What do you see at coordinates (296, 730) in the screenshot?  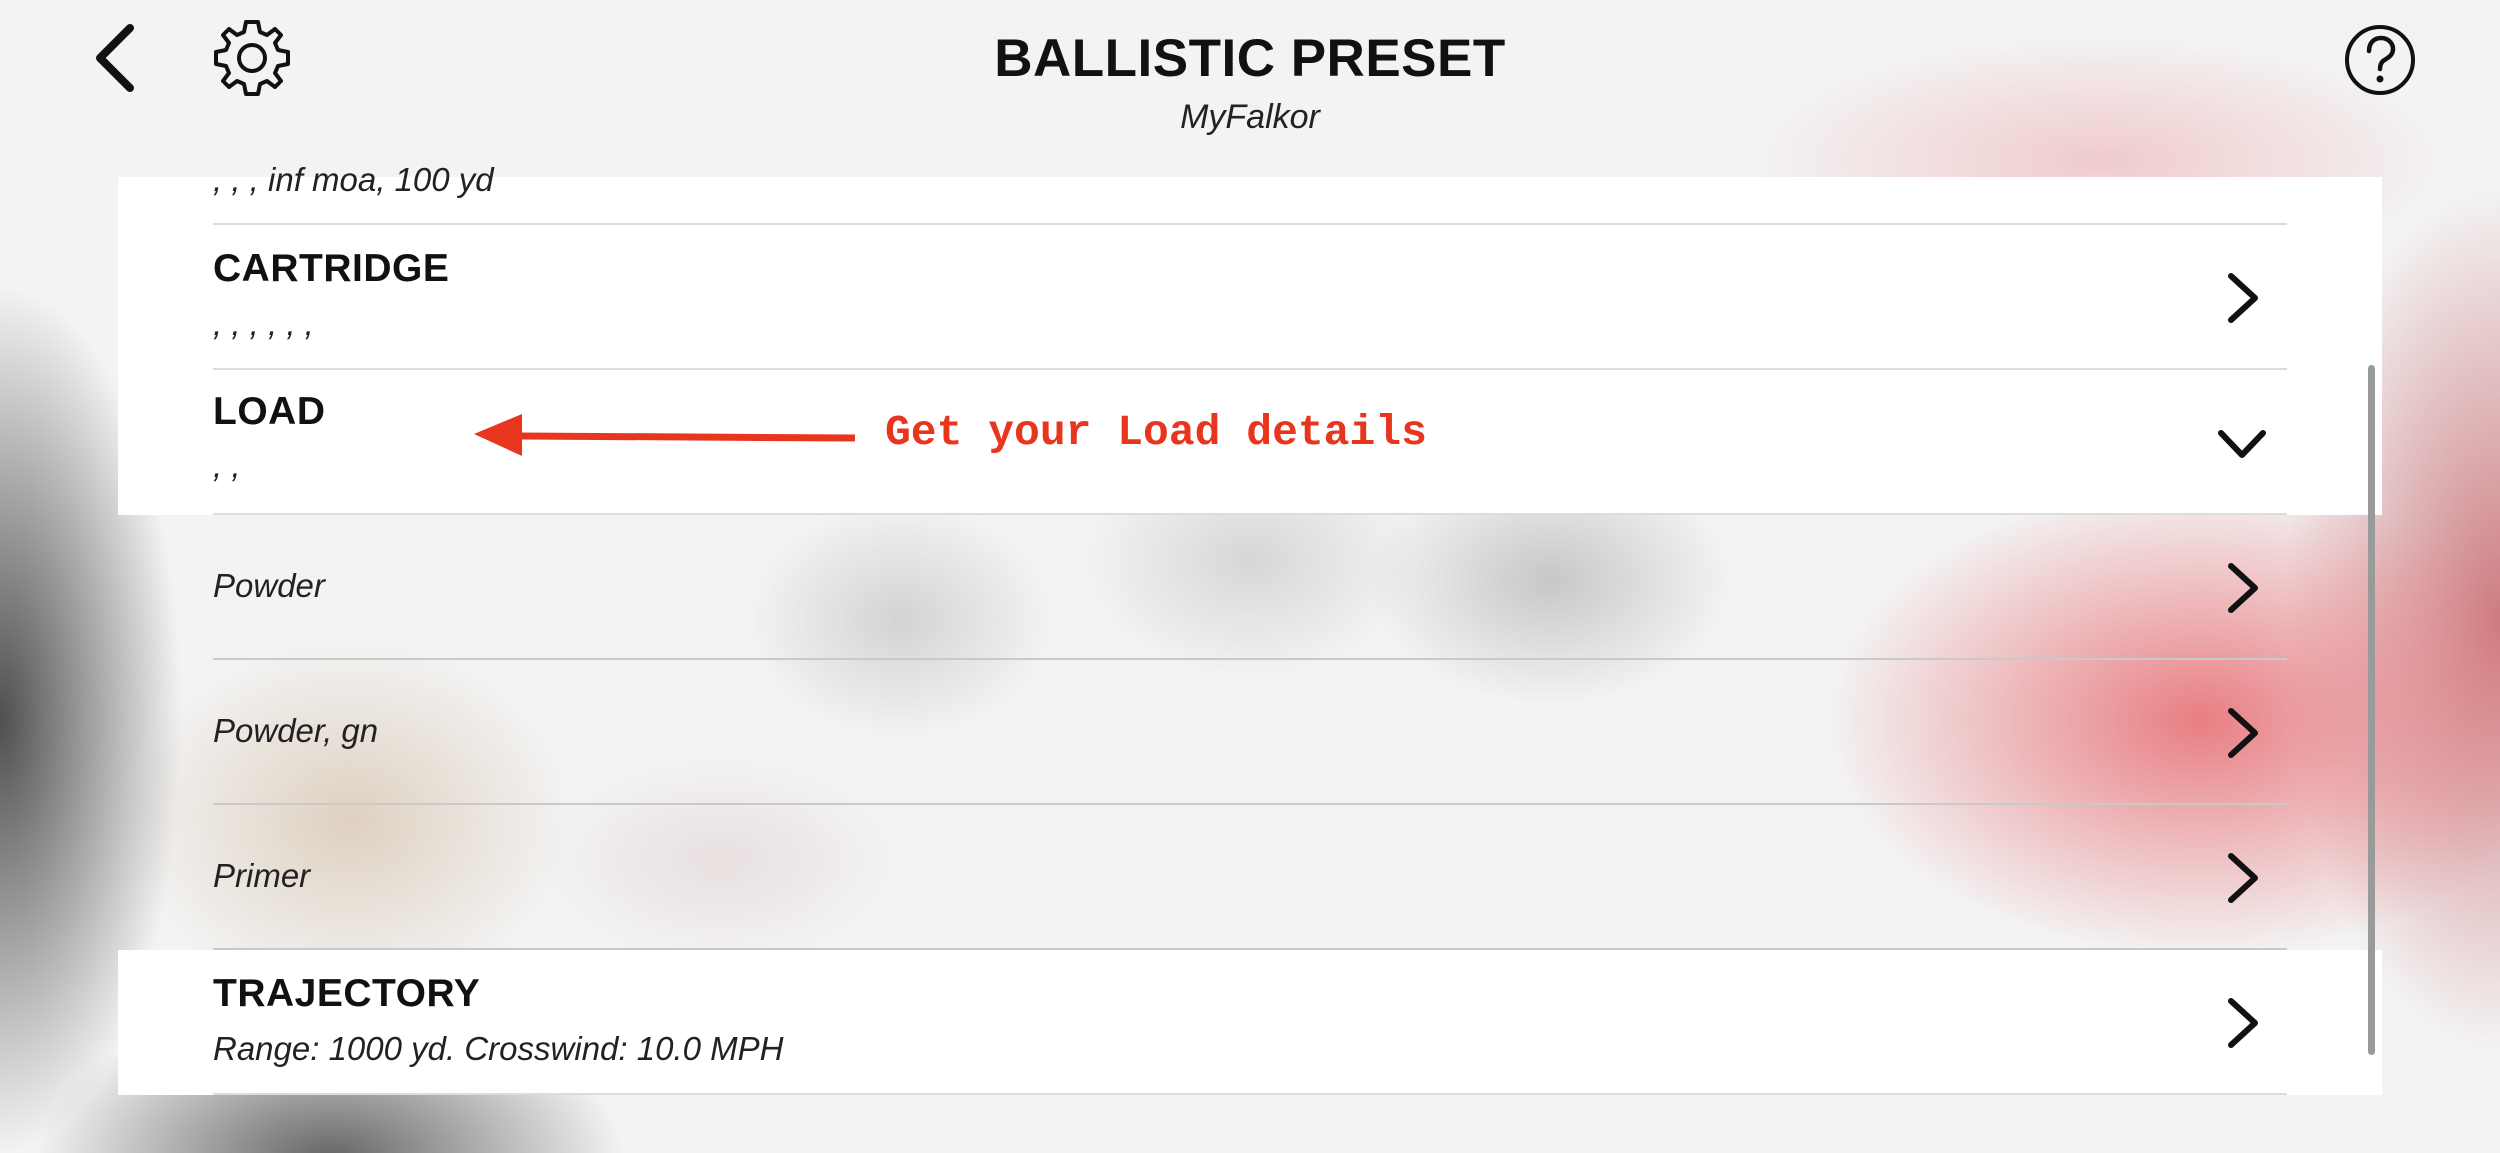 I see `load-item-label: Powder, gn` at bounding box center [296, 730].